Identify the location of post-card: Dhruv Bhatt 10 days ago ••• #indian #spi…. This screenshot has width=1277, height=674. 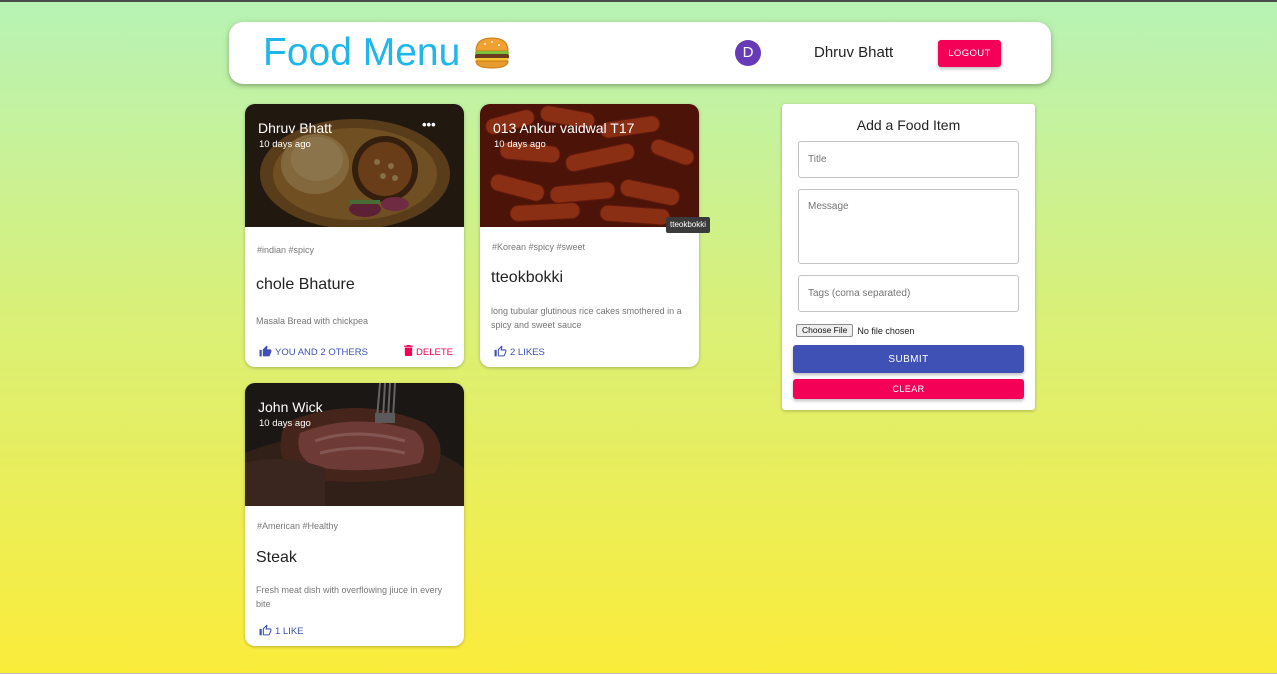
(354, 235).